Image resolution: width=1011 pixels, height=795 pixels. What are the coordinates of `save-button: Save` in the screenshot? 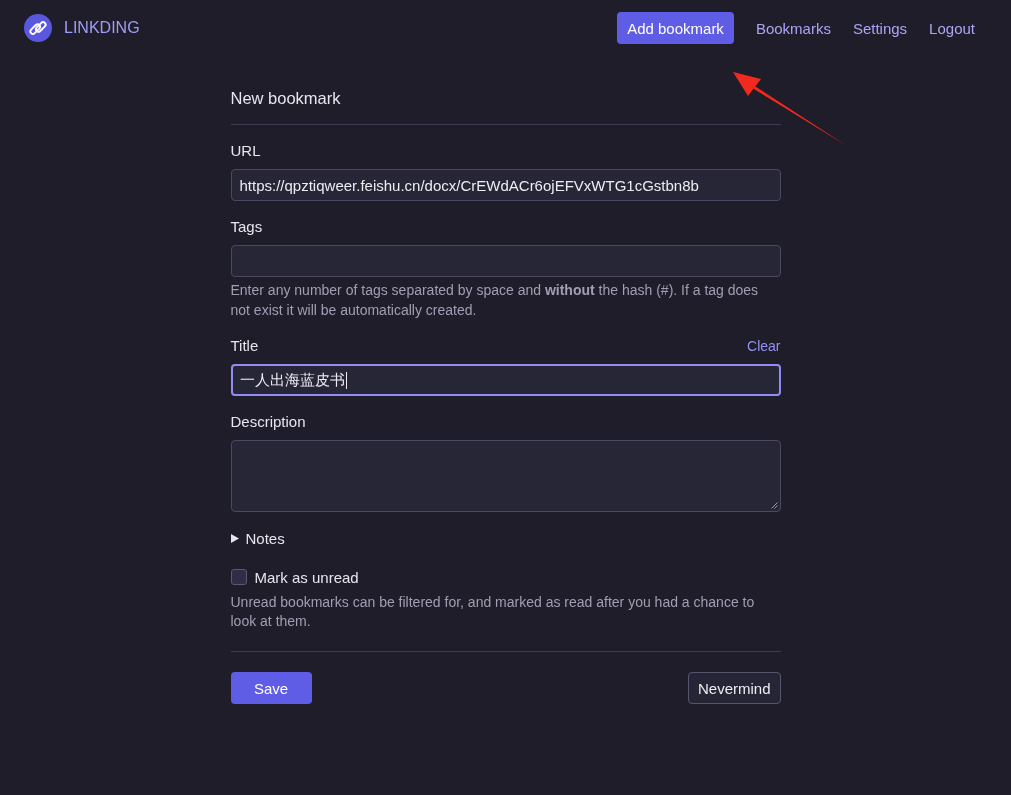 It's located at (271, 688).